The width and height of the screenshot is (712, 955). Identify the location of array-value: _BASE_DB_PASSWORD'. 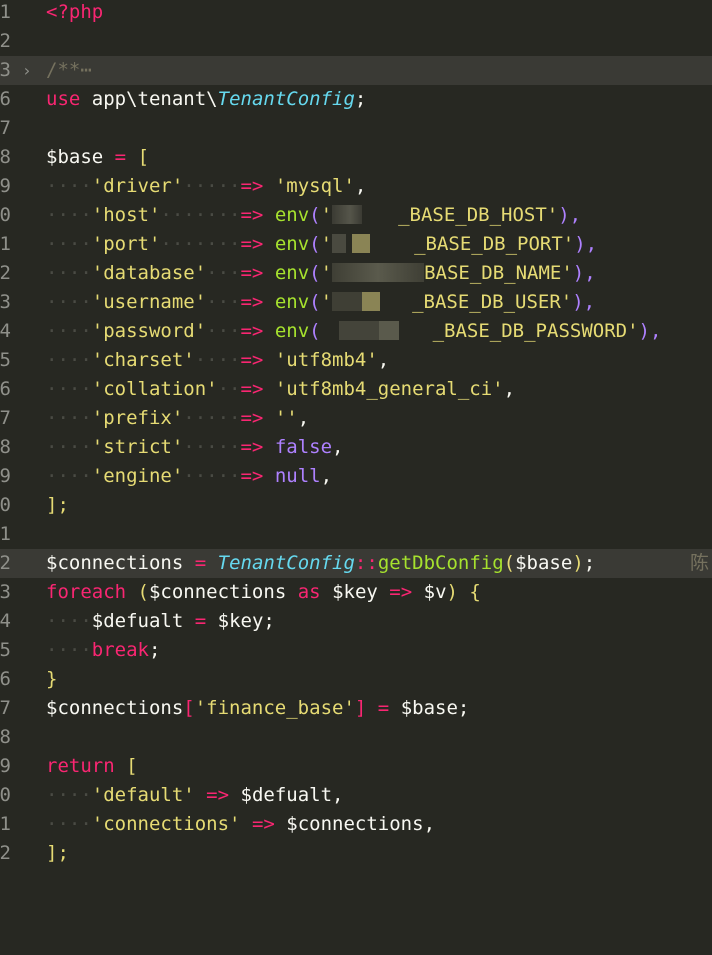
(535, 331).